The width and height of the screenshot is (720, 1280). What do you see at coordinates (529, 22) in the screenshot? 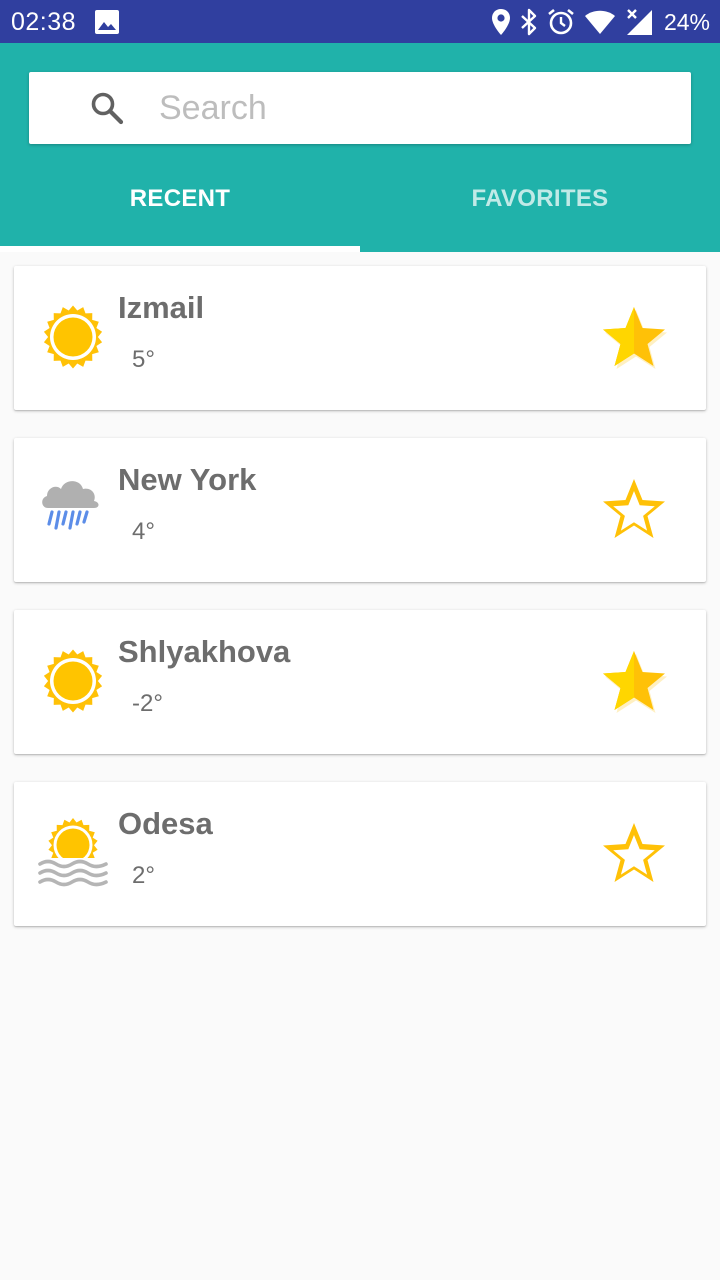
I see `bluetooth-icon` at bounding box center [529, 22].